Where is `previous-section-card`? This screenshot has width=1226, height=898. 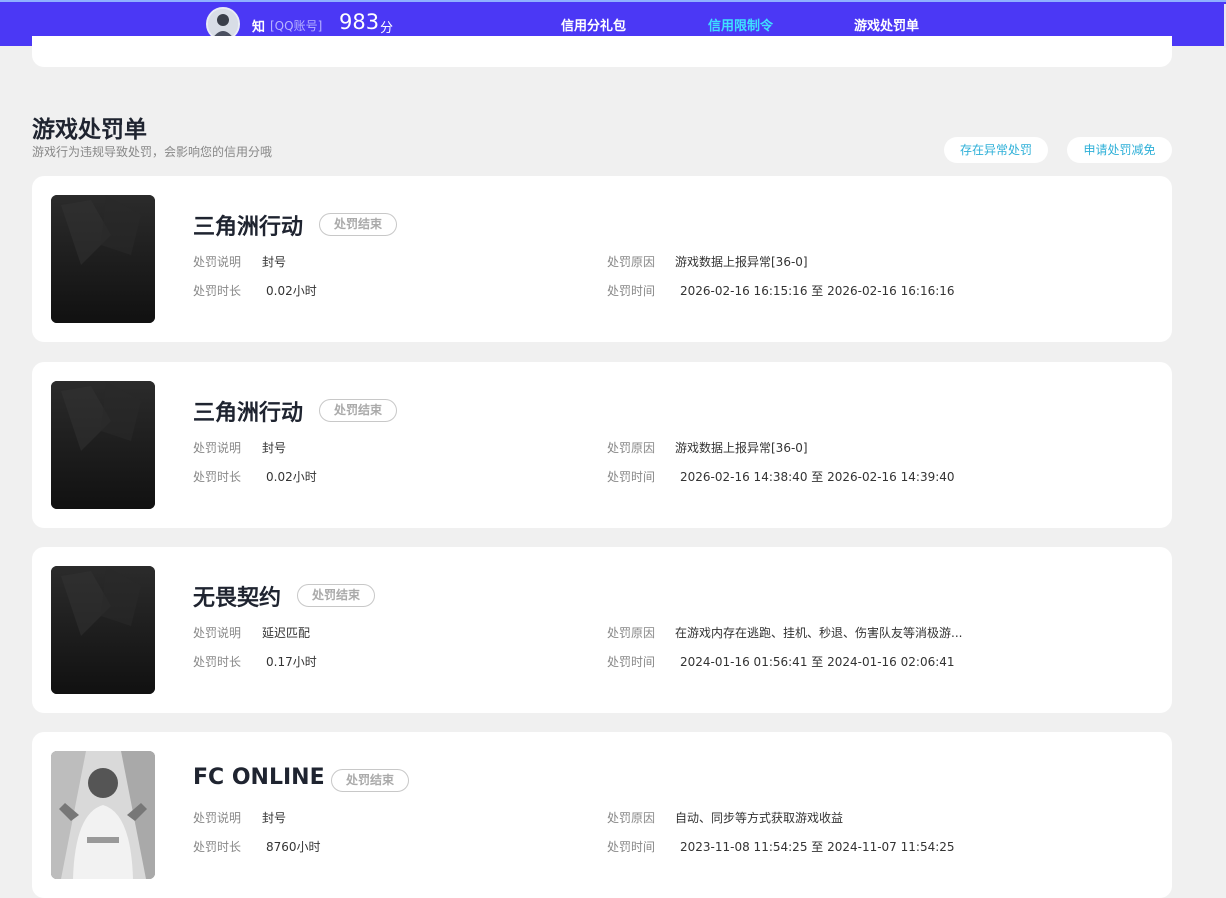
previous-section-card is located at coordinates (602, 51).